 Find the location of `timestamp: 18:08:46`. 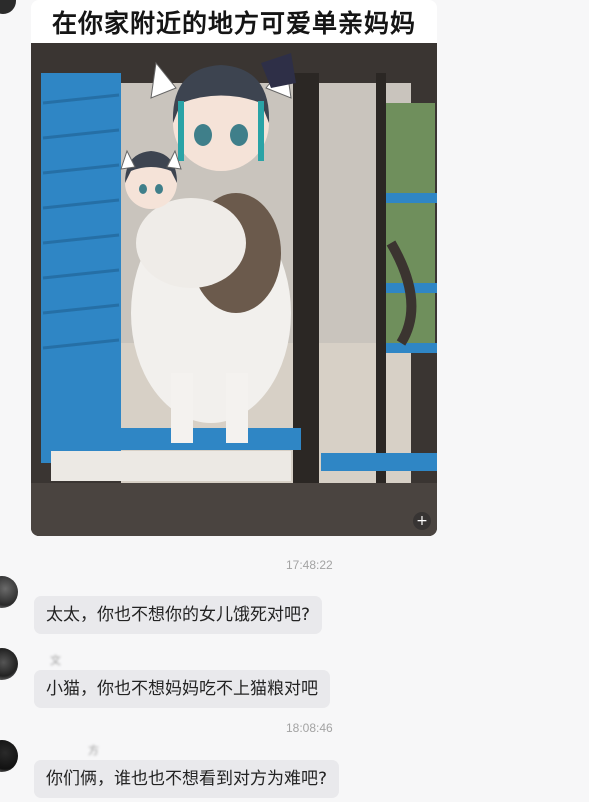

timestamp: 18:08:46 is located at coordinates (309, 728).